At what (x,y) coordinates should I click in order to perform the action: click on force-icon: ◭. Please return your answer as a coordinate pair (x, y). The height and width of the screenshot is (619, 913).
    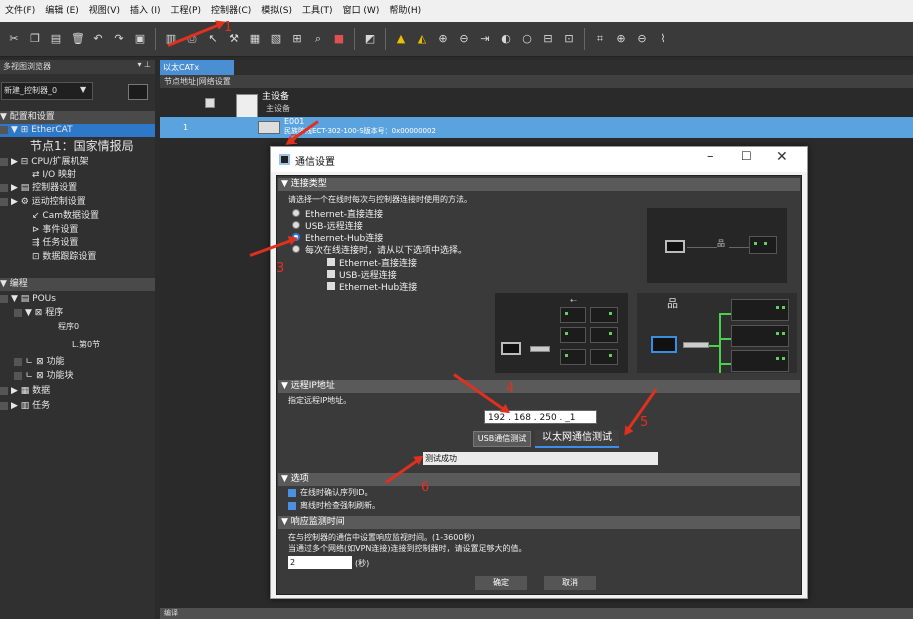
    Looking at the image, I should click on (422, 39).